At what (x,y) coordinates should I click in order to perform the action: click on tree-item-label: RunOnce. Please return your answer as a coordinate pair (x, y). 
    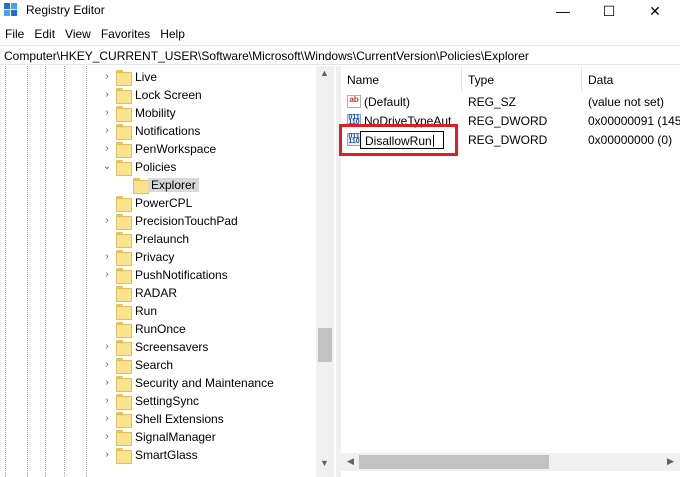
    Looking at the image, I should click on (160, 329).